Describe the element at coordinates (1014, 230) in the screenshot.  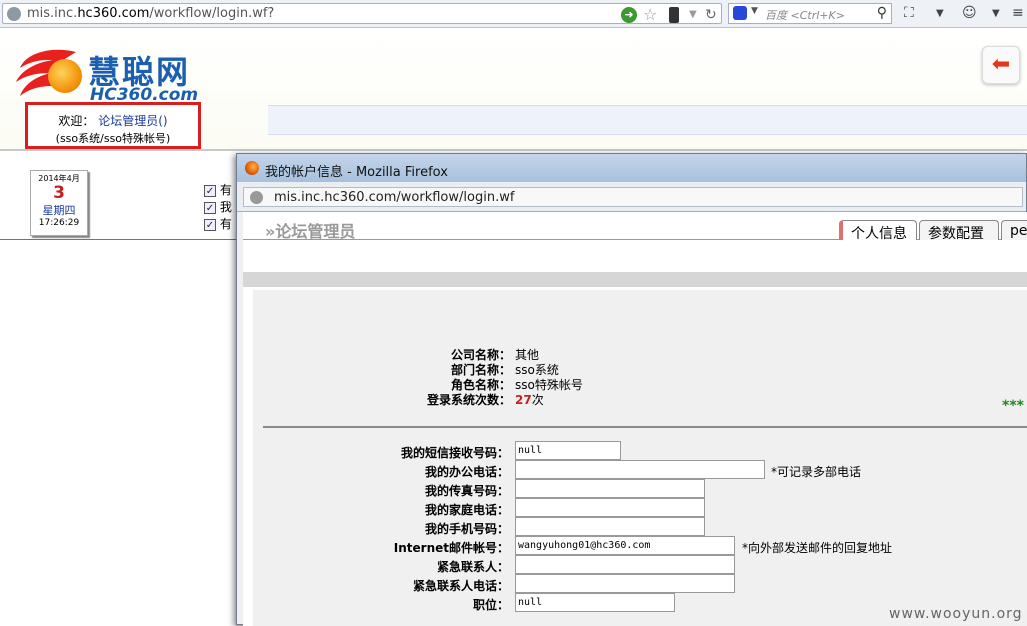
I see `tab-pe: pe` at that location.